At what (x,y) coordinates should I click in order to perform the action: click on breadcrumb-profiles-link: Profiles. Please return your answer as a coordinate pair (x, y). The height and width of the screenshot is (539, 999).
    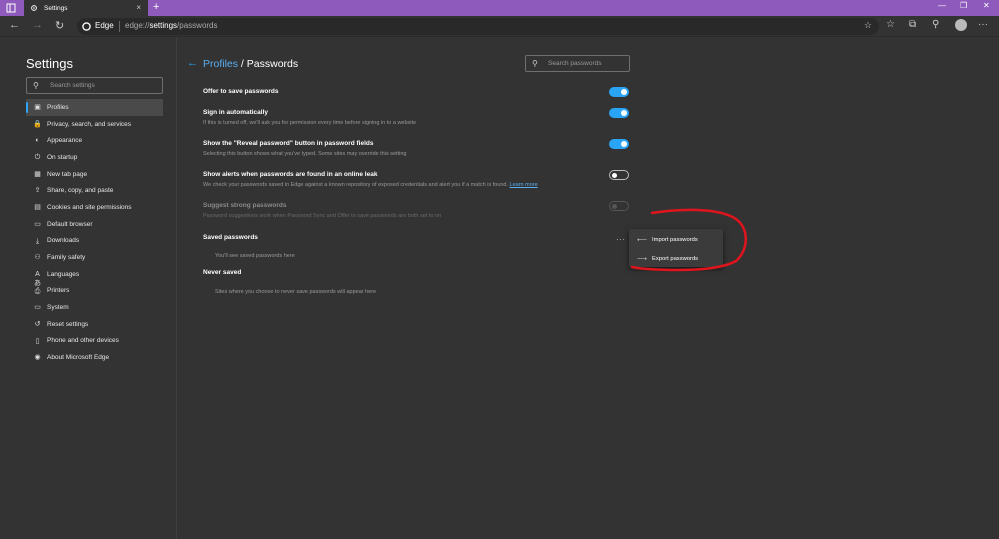
    Looking at the image, I should click on (220, 64).